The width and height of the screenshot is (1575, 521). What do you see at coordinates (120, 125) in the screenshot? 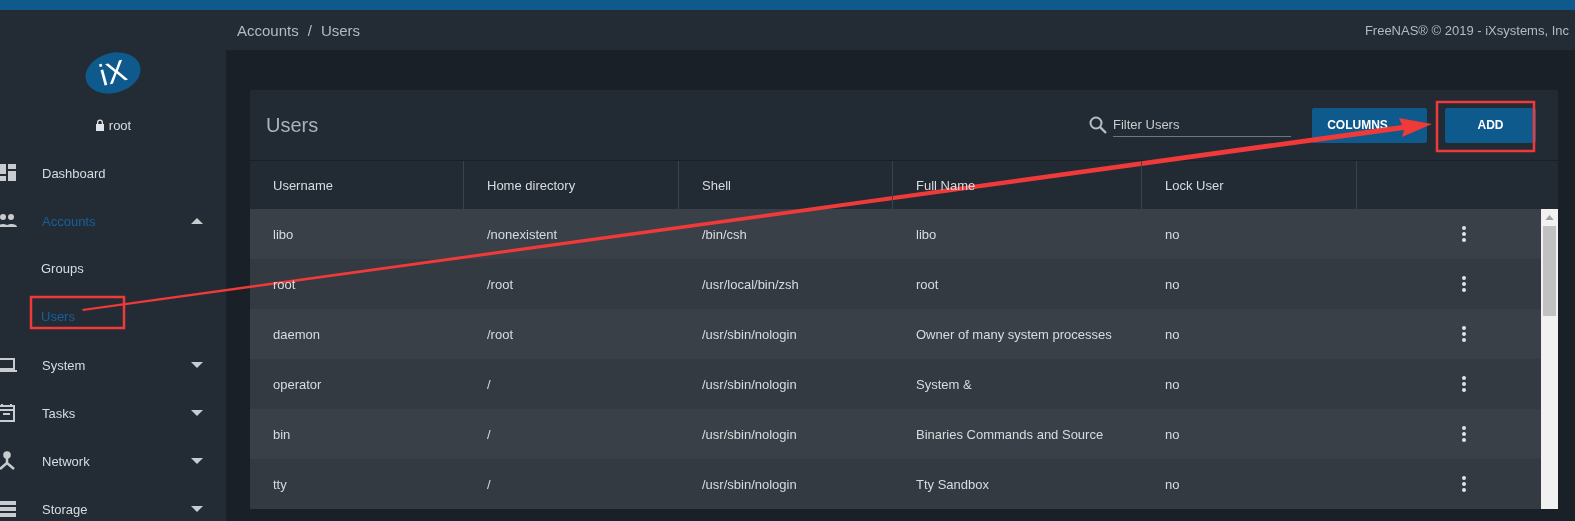
I see `username-label: root` at bounding box center [120, 125].